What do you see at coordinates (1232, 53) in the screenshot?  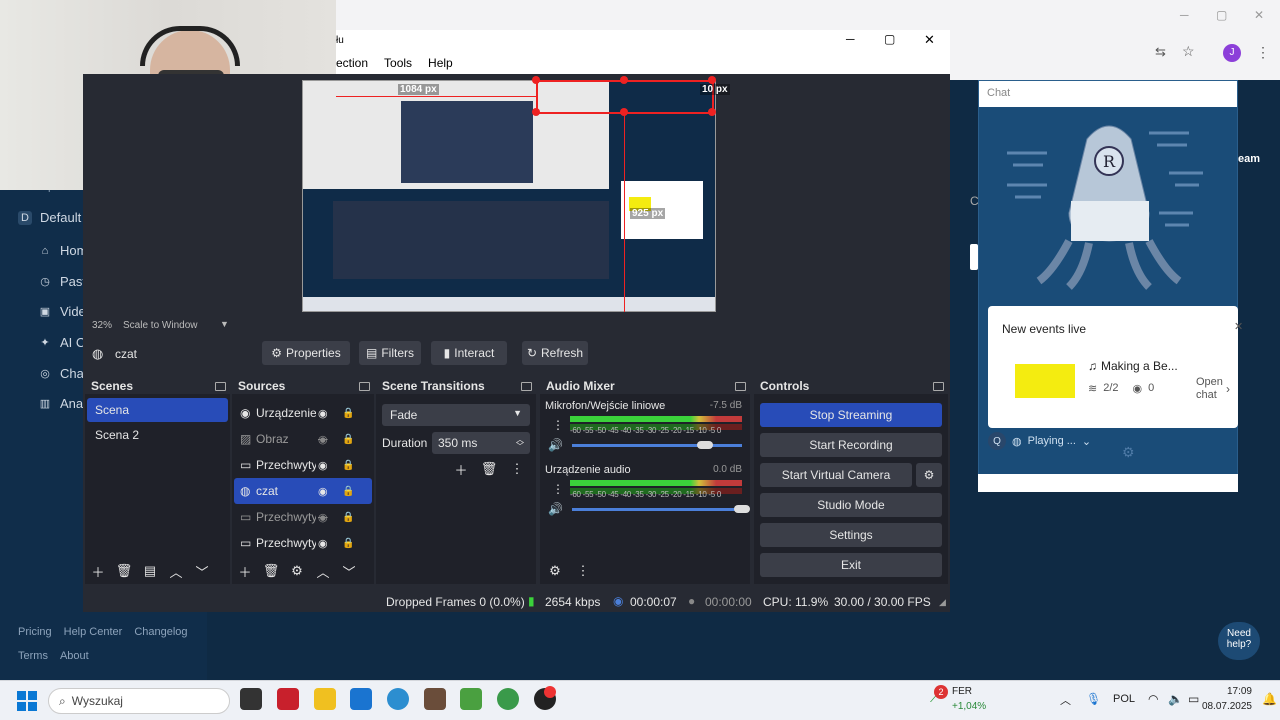 I see `profile-avatar: J` at bounding box center [1232, 53].